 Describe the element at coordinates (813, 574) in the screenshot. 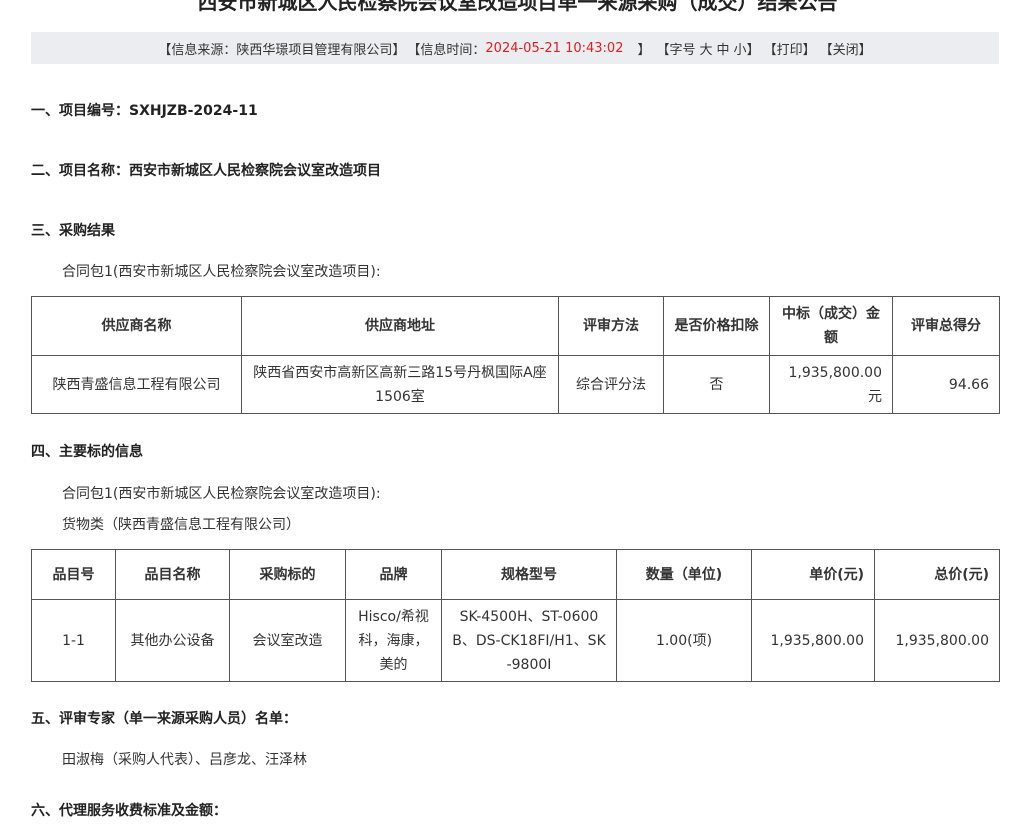

I see `col-unit-price: 单价(元)` at that location.